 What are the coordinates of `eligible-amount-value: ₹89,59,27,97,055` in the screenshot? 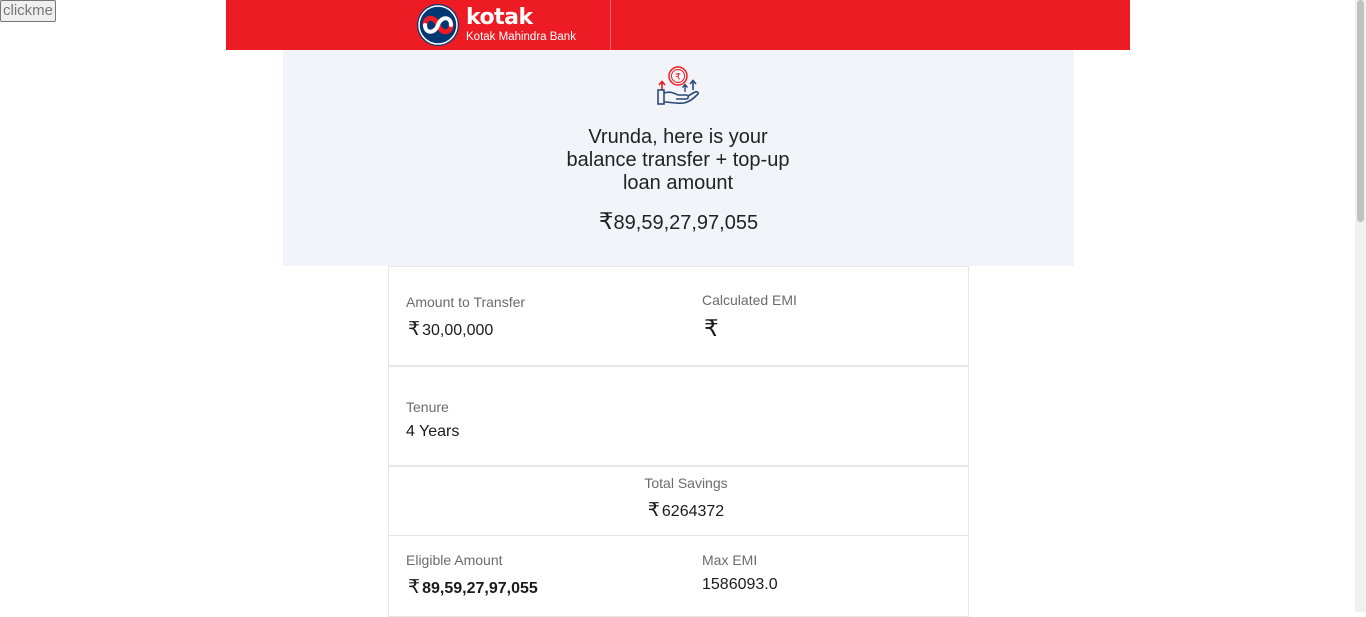 It's located at (473, 587).